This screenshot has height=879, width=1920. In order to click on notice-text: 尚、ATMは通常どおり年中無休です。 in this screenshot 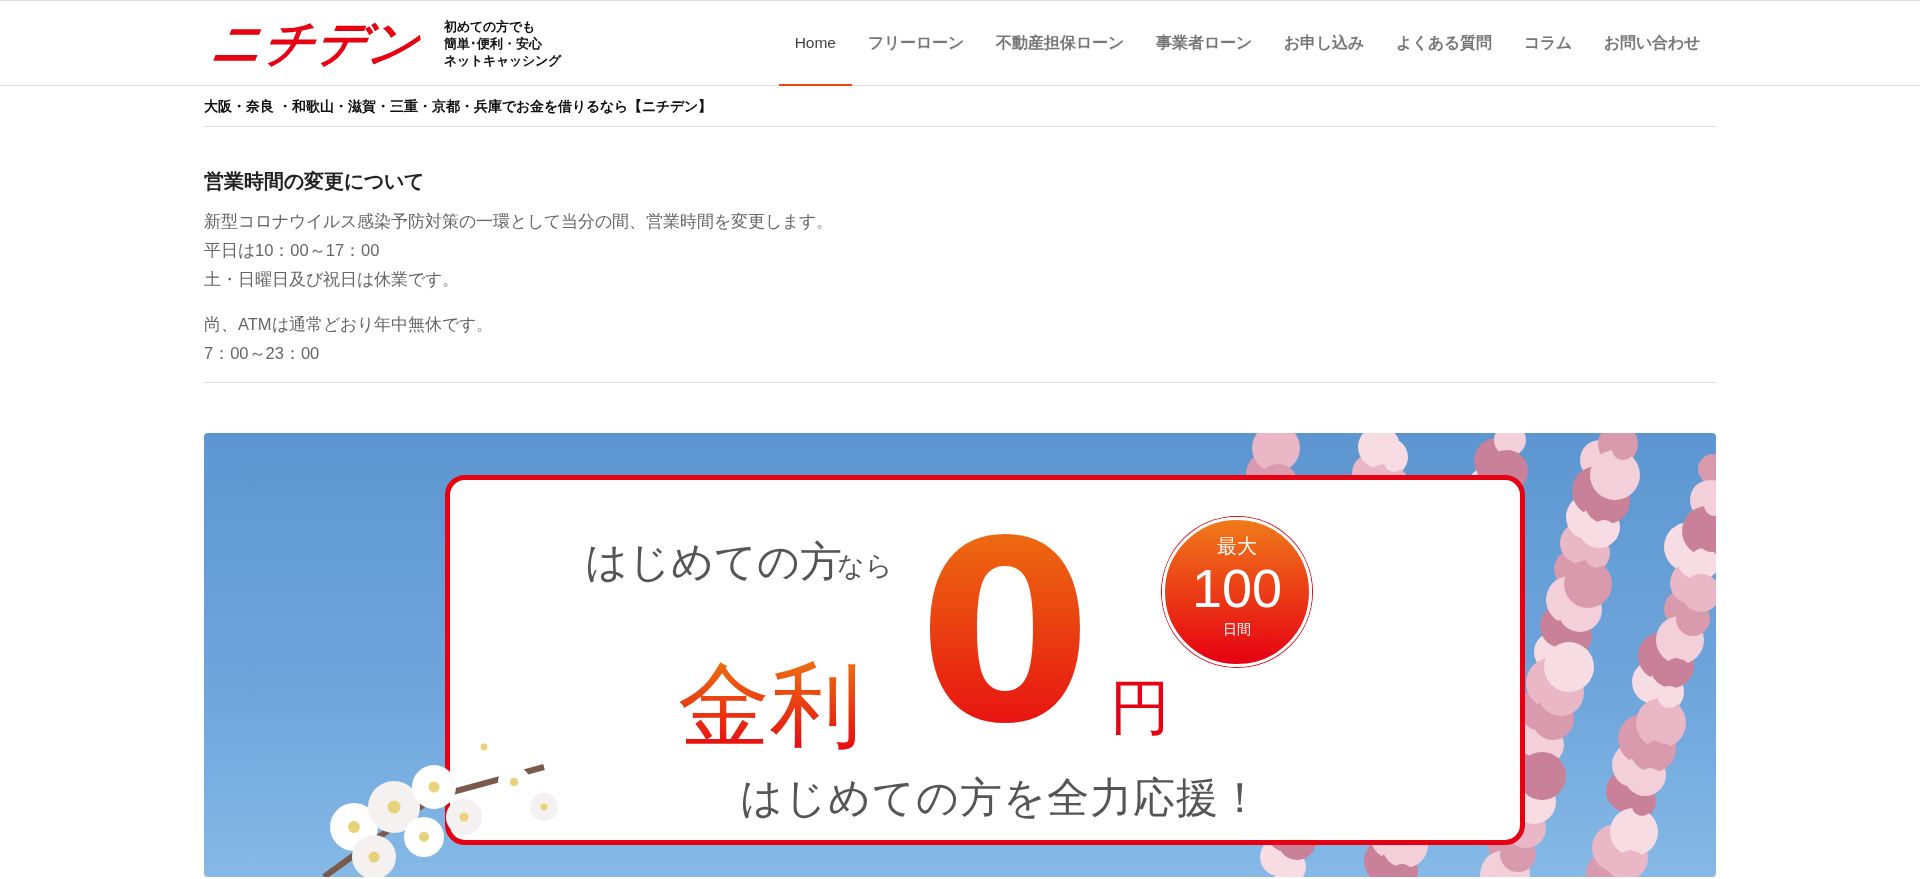, I will do `click(349, 324)`.